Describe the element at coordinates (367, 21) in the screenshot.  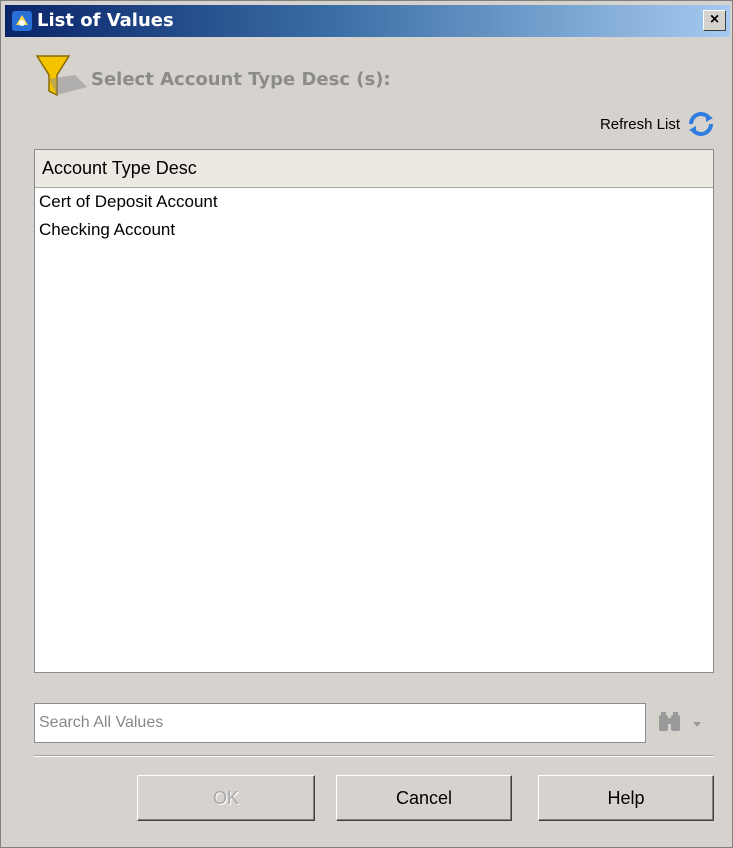
I see `title-bar: List of Values ×` at that location.